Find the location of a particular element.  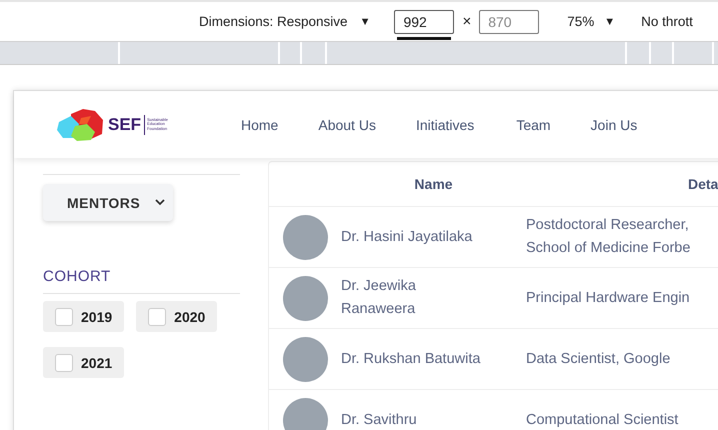

mentor-name: Dr. Hasini Jayatilaka is located at coordinates (407, 237).